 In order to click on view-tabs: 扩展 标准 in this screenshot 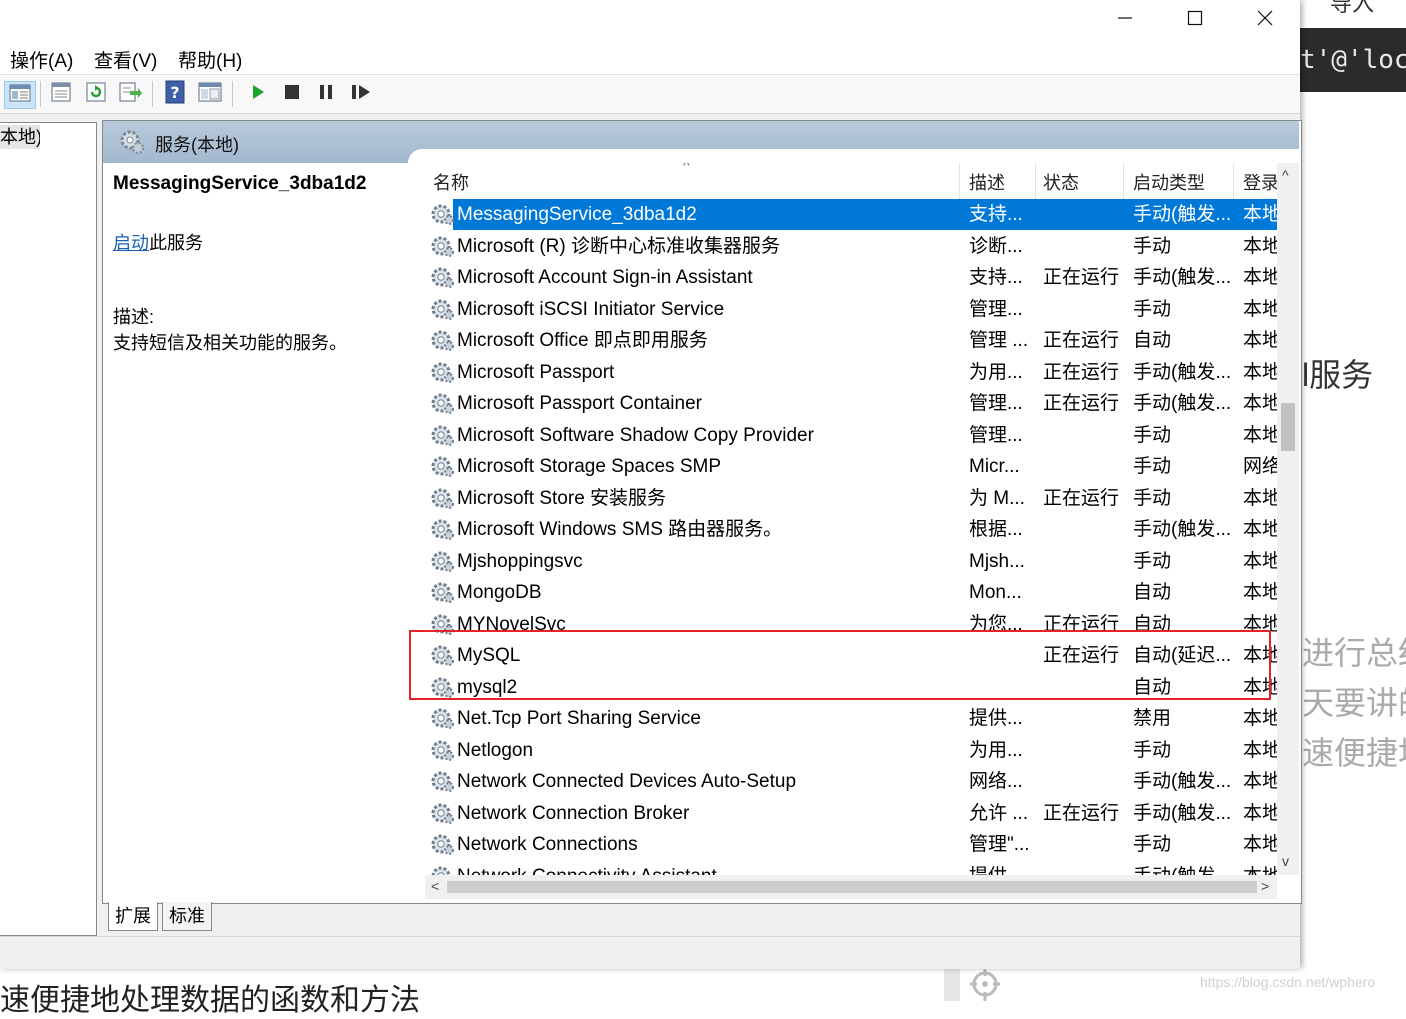, I will do `click(701, 919)`.